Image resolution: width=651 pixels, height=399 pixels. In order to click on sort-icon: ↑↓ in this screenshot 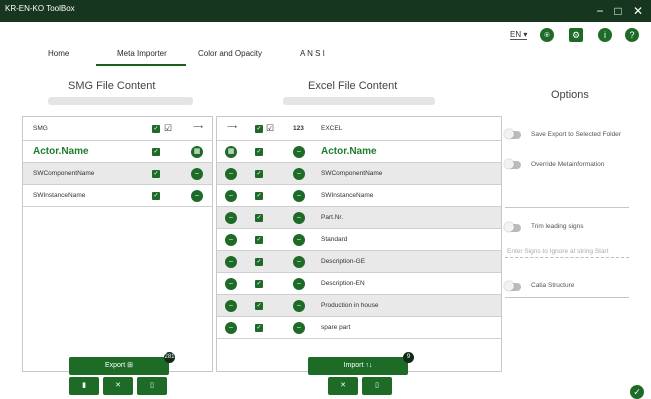, I will do `click(369, 365)`.